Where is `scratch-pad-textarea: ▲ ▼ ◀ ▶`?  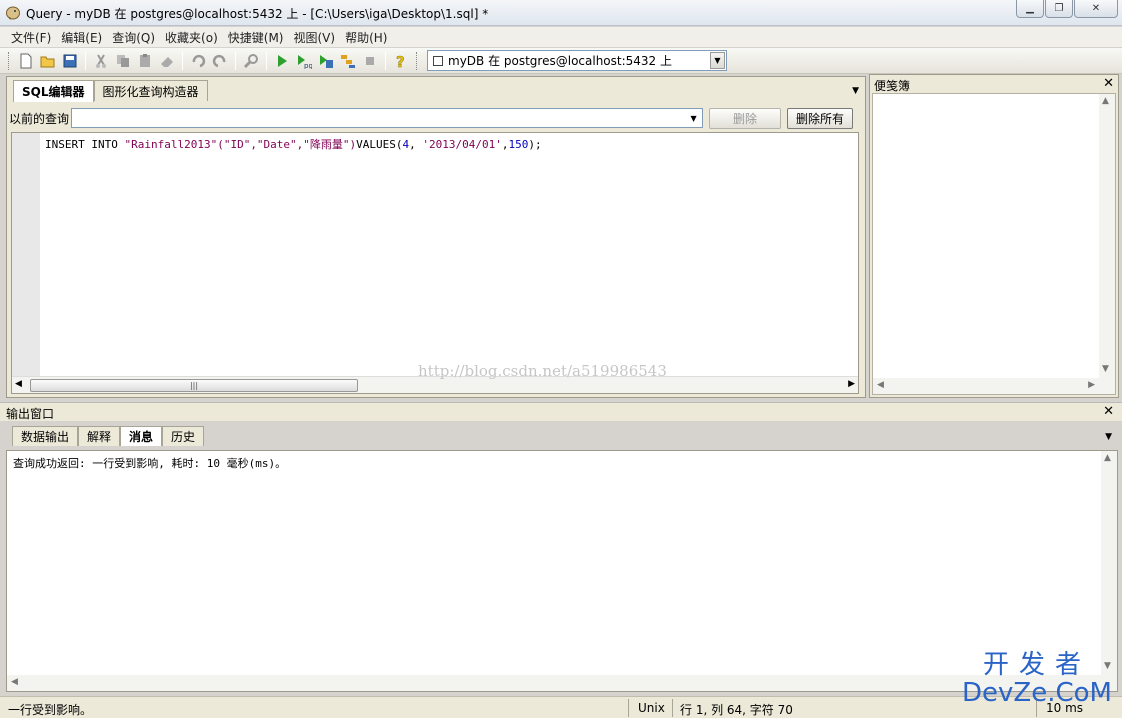 scratch-pad-textarea: ▲ ▼ ◀ ▶ is located at coordinates (994, 244).